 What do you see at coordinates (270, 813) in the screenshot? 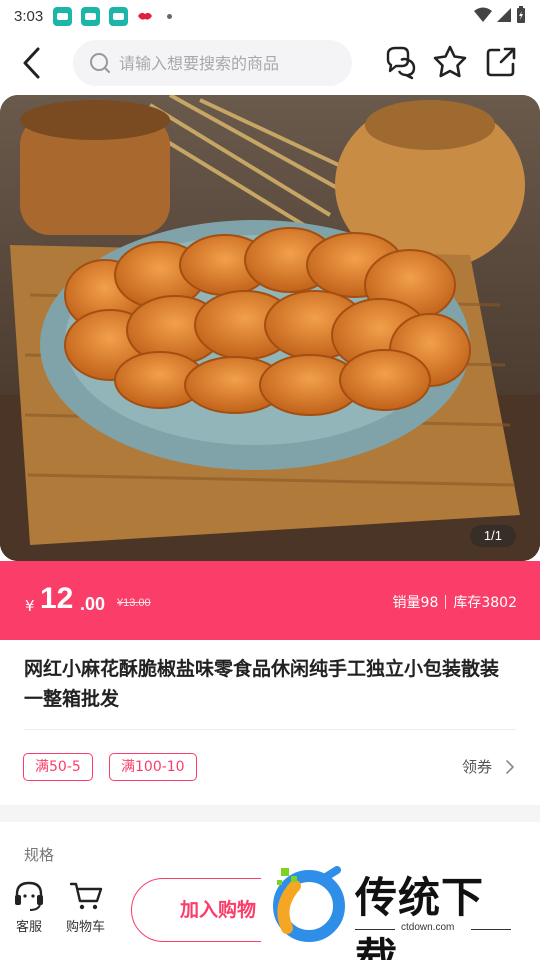
I see `section-gap` at bounding box center [270, 813].